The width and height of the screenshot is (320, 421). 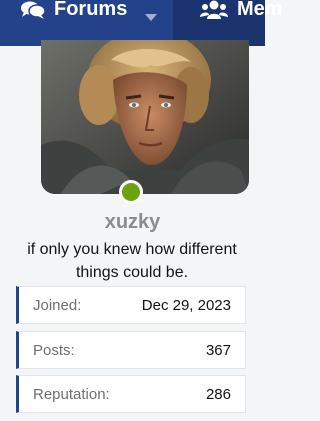 I want to click on tab-forums-label: Forums, so click(x=91, y=10).